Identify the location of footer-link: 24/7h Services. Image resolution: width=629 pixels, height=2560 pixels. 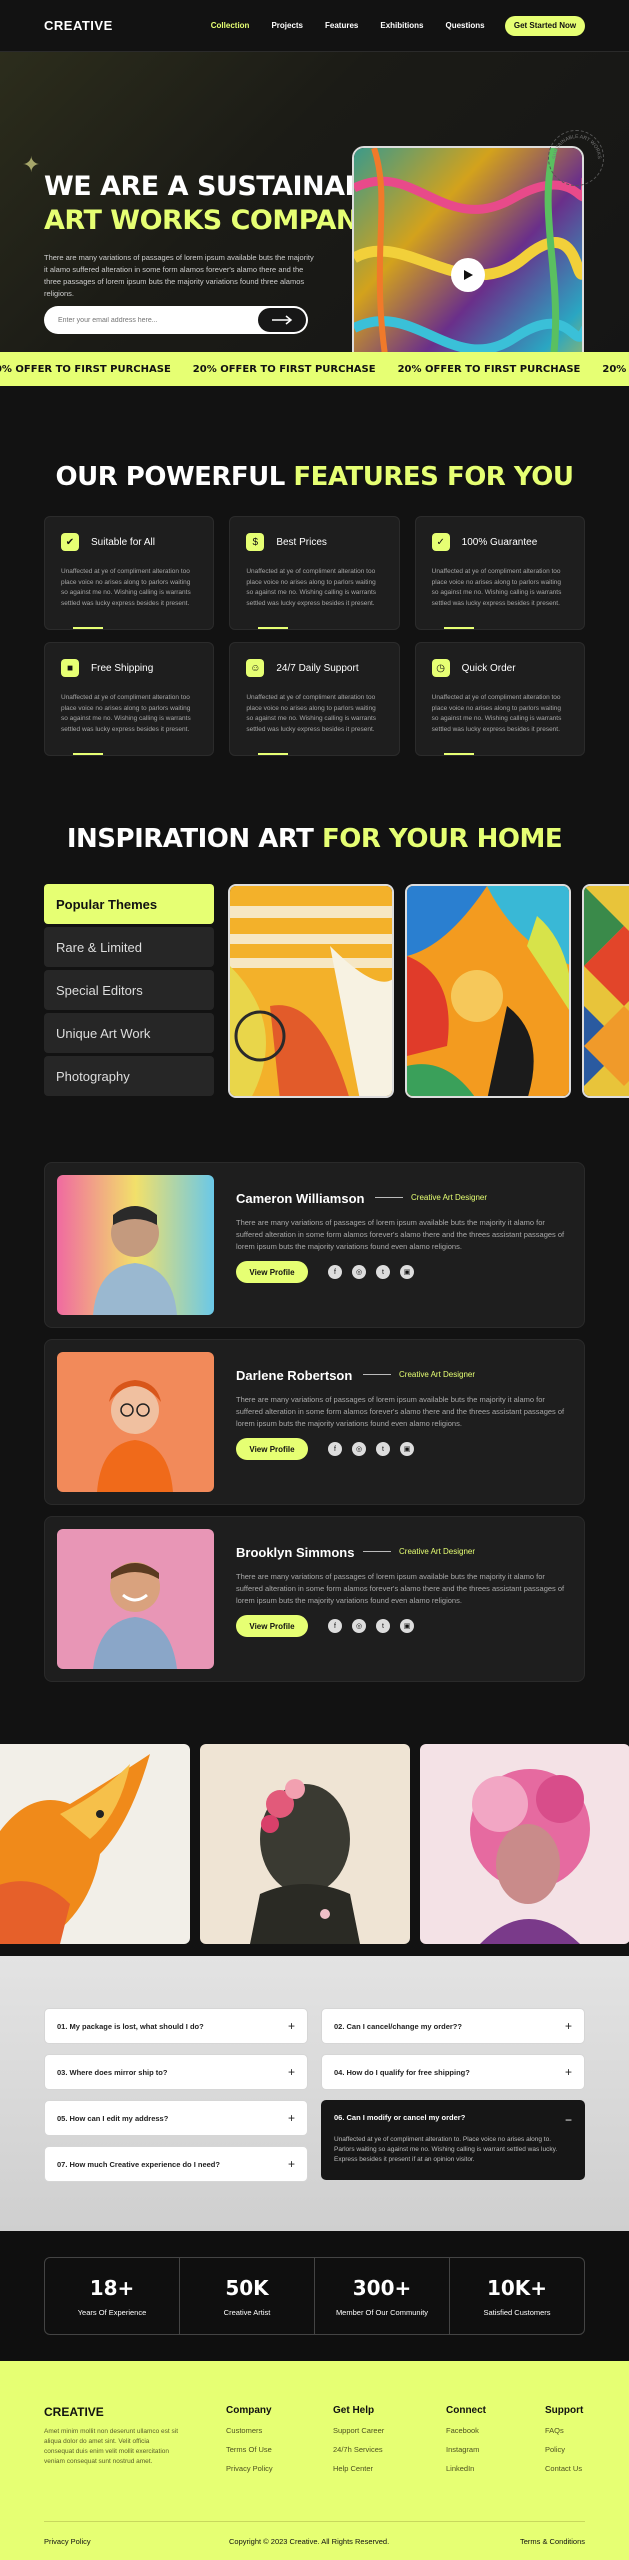
(358, 2449).